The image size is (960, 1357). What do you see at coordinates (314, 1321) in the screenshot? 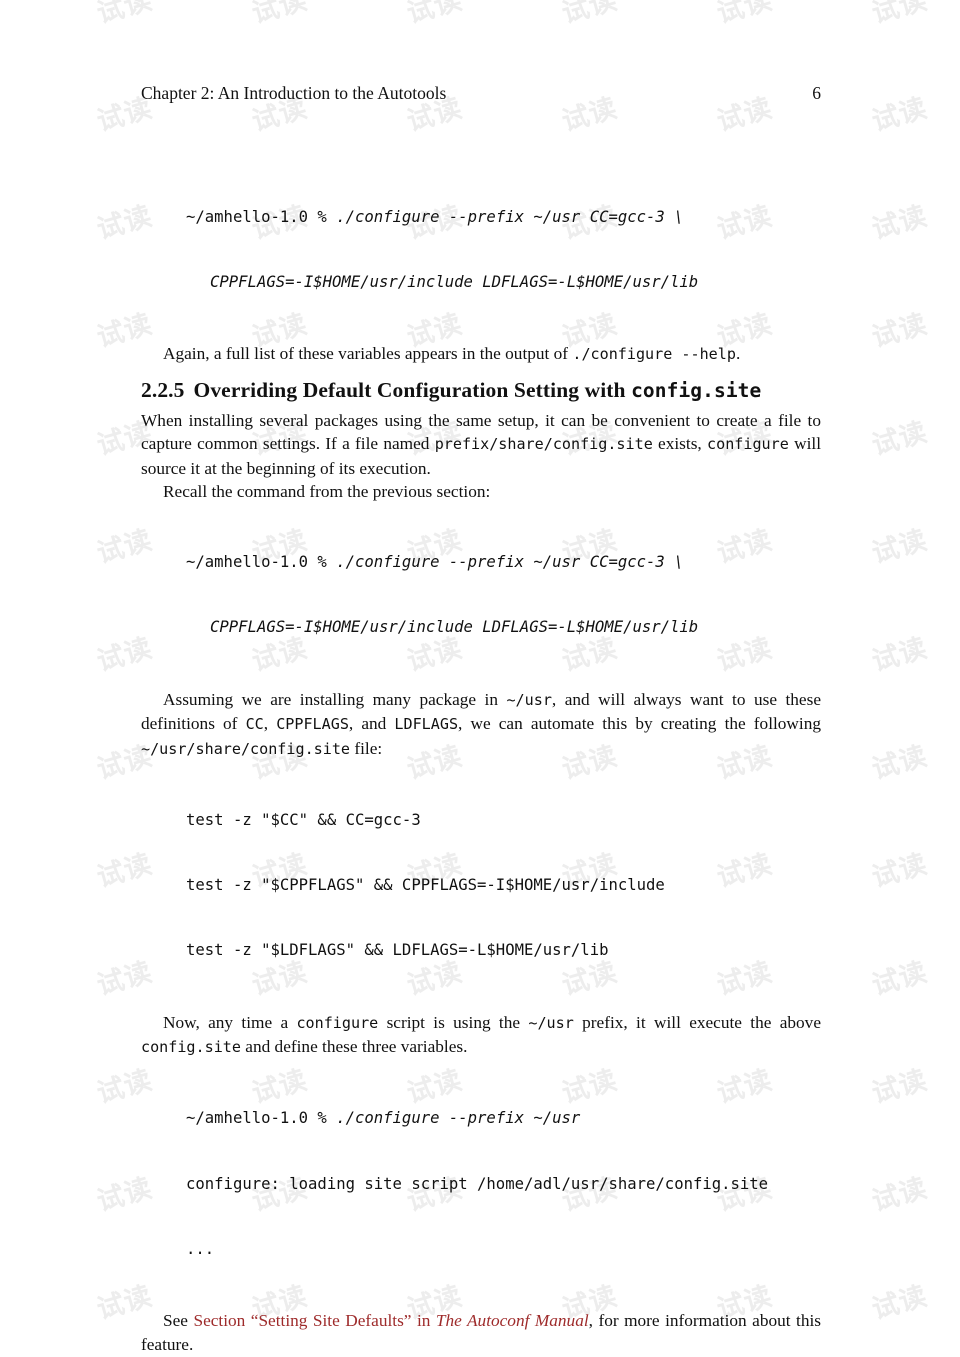
I see `link-text: Section “Setting Site Defaults” in` at bounding box center [314, 1321].